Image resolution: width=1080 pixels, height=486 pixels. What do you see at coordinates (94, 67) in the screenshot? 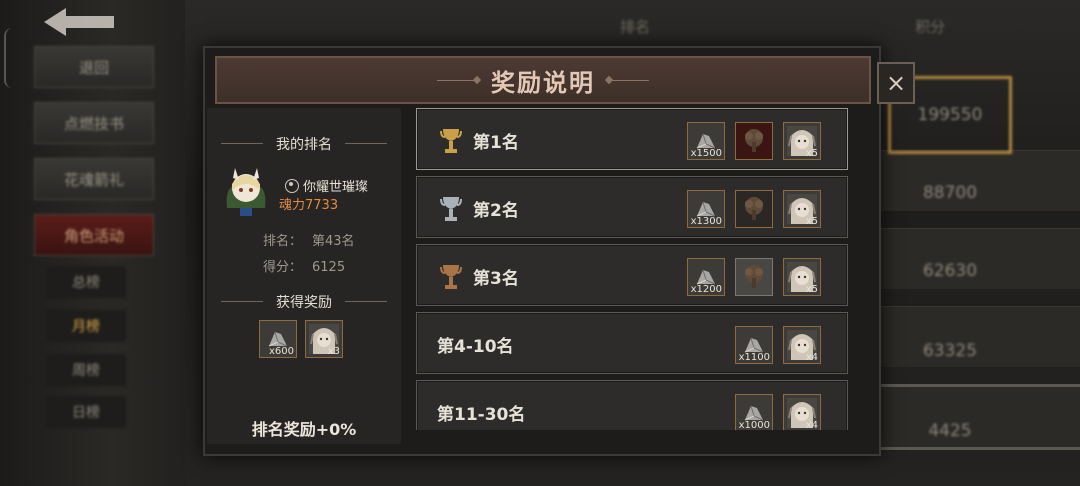
I see `side-menu-item: 退回` at bounding box center [94, 67].